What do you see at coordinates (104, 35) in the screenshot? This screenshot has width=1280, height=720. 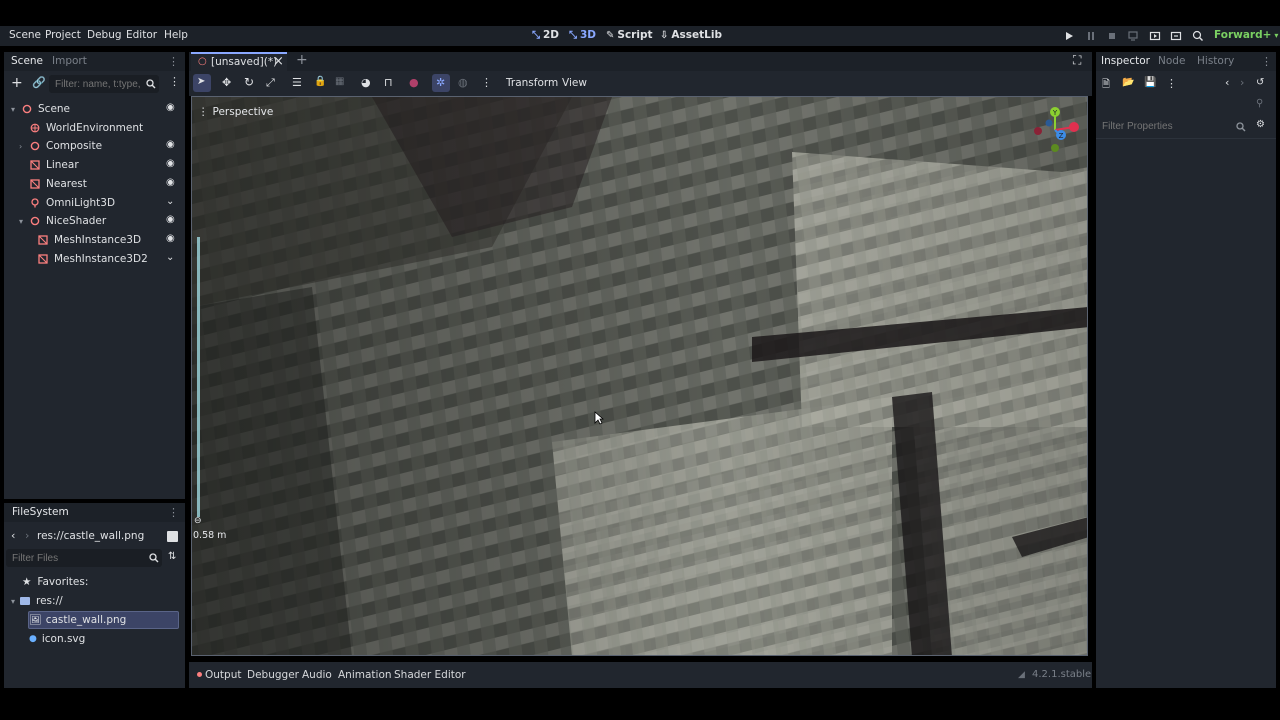 I see `menu-debug: Debug` at bounding box center [104, 35].